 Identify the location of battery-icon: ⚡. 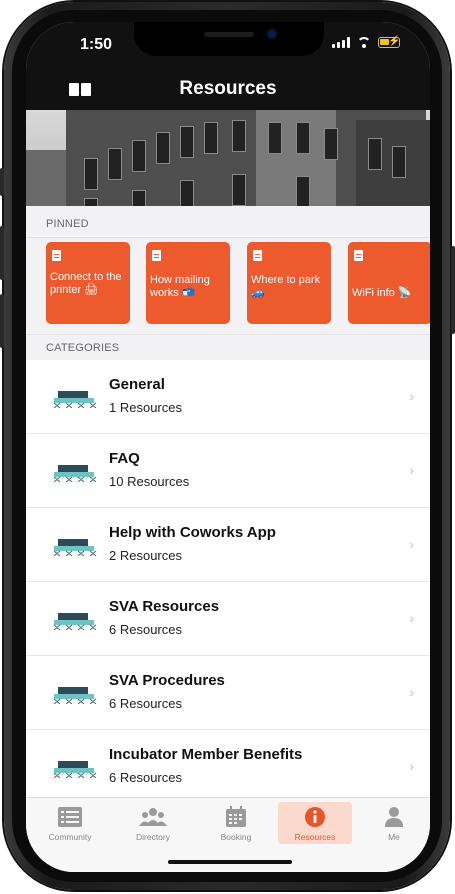
(389, 42).